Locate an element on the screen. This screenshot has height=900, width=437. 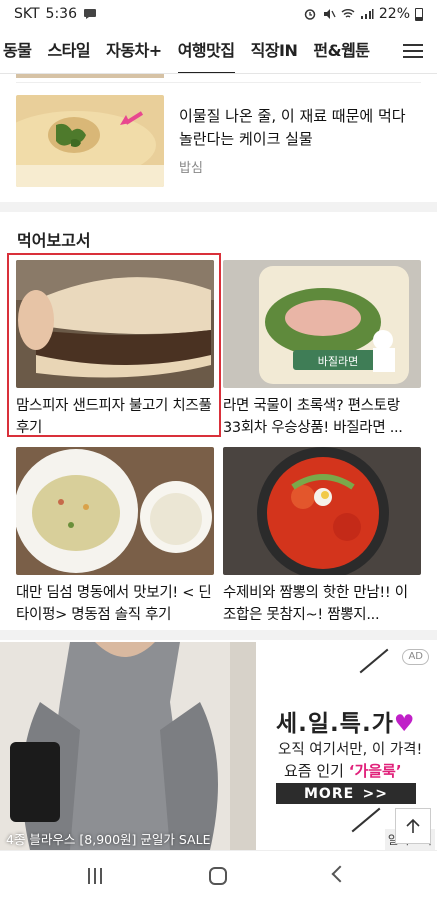
card-title: 맘스피자 샌드피자 불고기 치즈풀 후기 is located at coordinates (114, 417).